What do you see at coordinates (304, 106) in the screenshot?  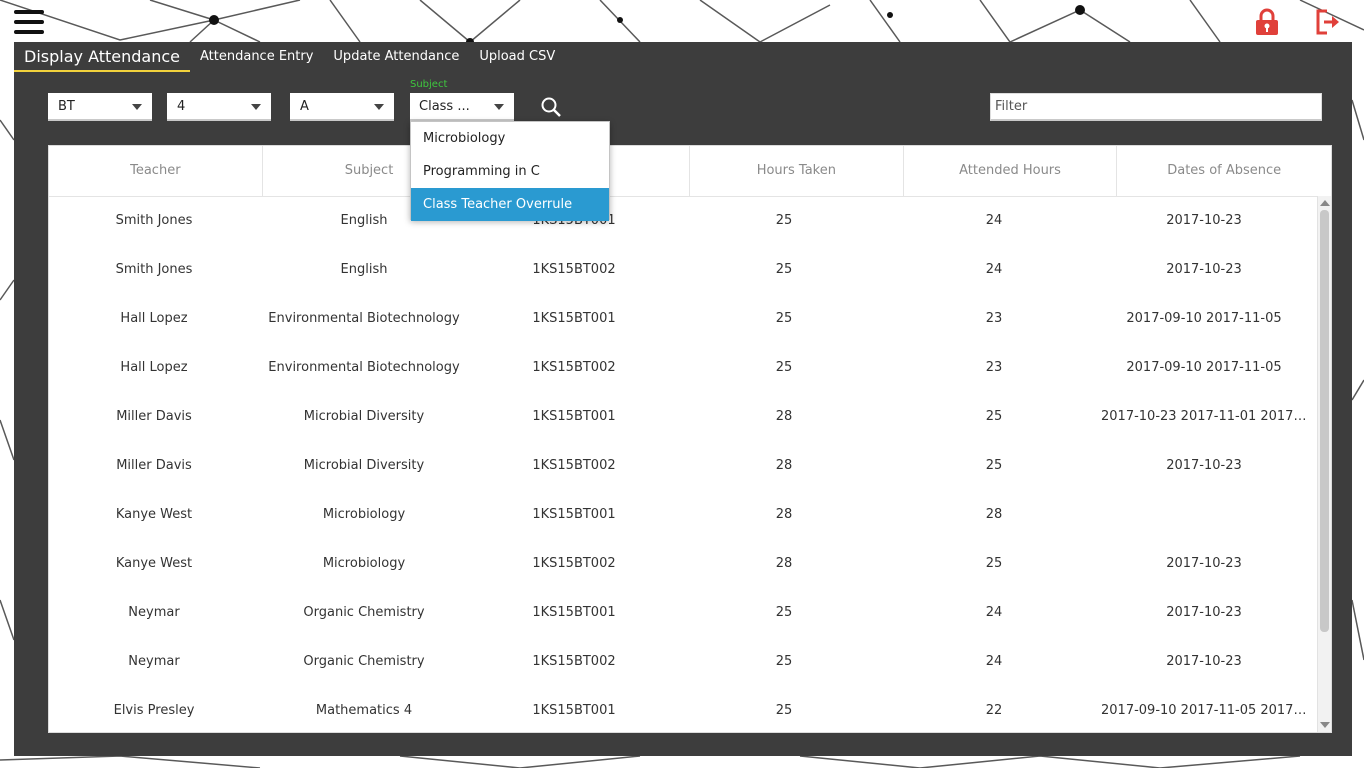 I see `section-value: A` at bounding box center [304, 106].